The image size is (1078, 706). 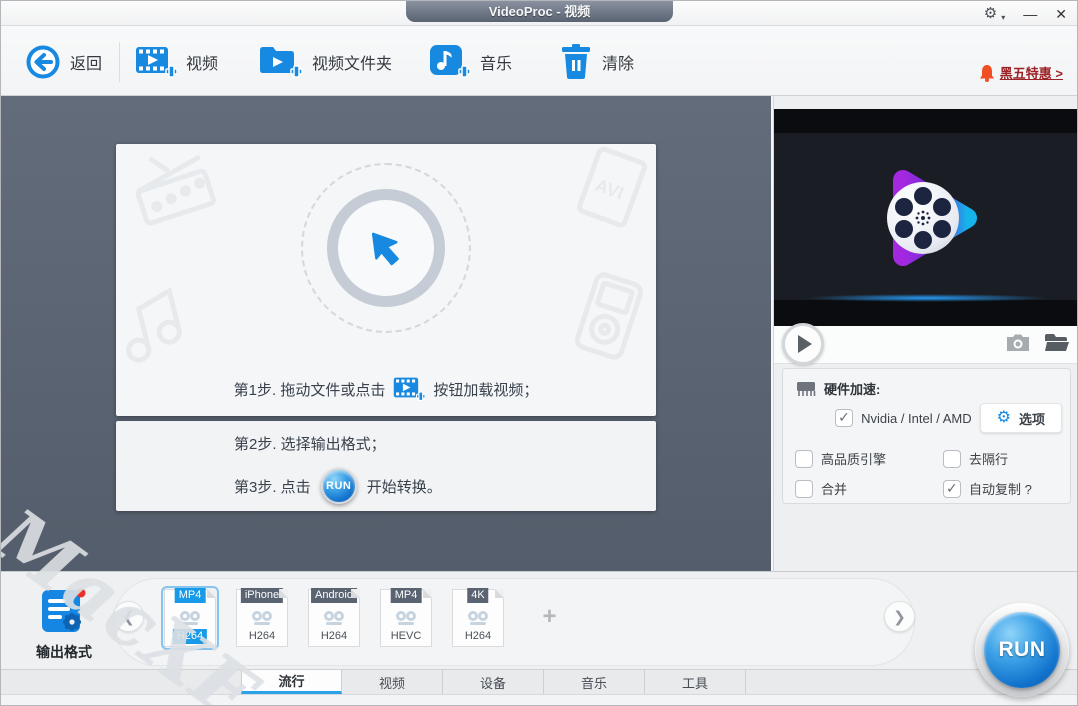 I want to click on hq-engine-checkbox-item: 高品质引擎, so click(x=840, y=458).